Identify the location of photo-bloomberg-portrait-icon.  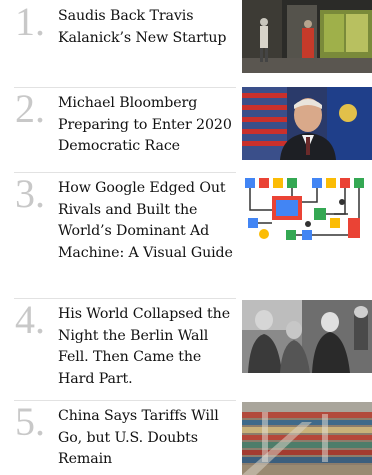
(307, 123).